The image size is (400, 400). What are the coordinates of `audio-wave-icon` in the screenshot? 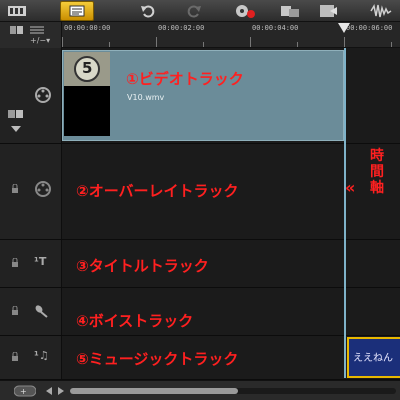 It's located at (381, 10).